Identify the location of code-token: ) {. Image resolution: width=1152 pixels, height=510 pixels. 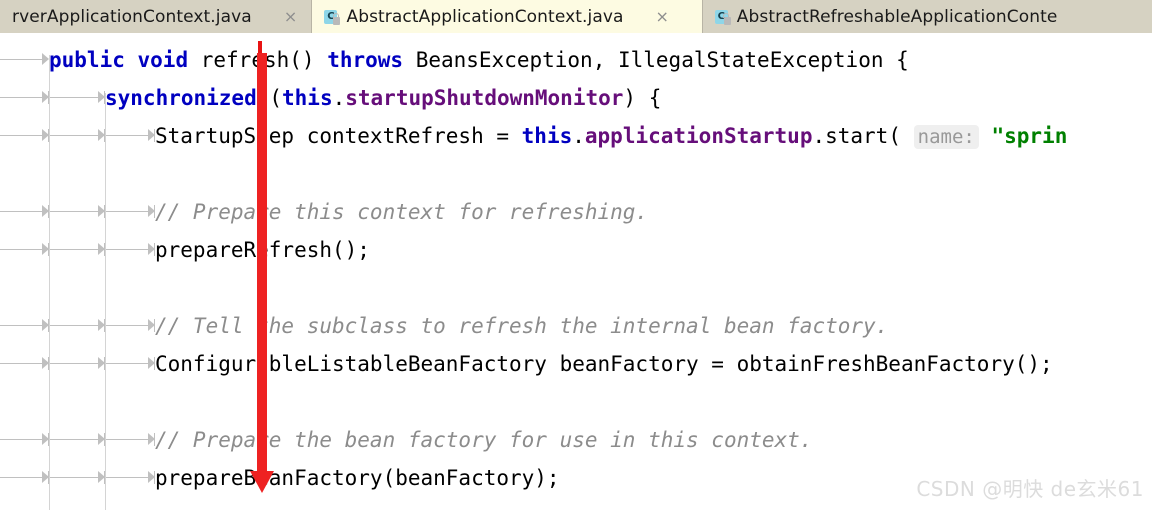
(642, 98).